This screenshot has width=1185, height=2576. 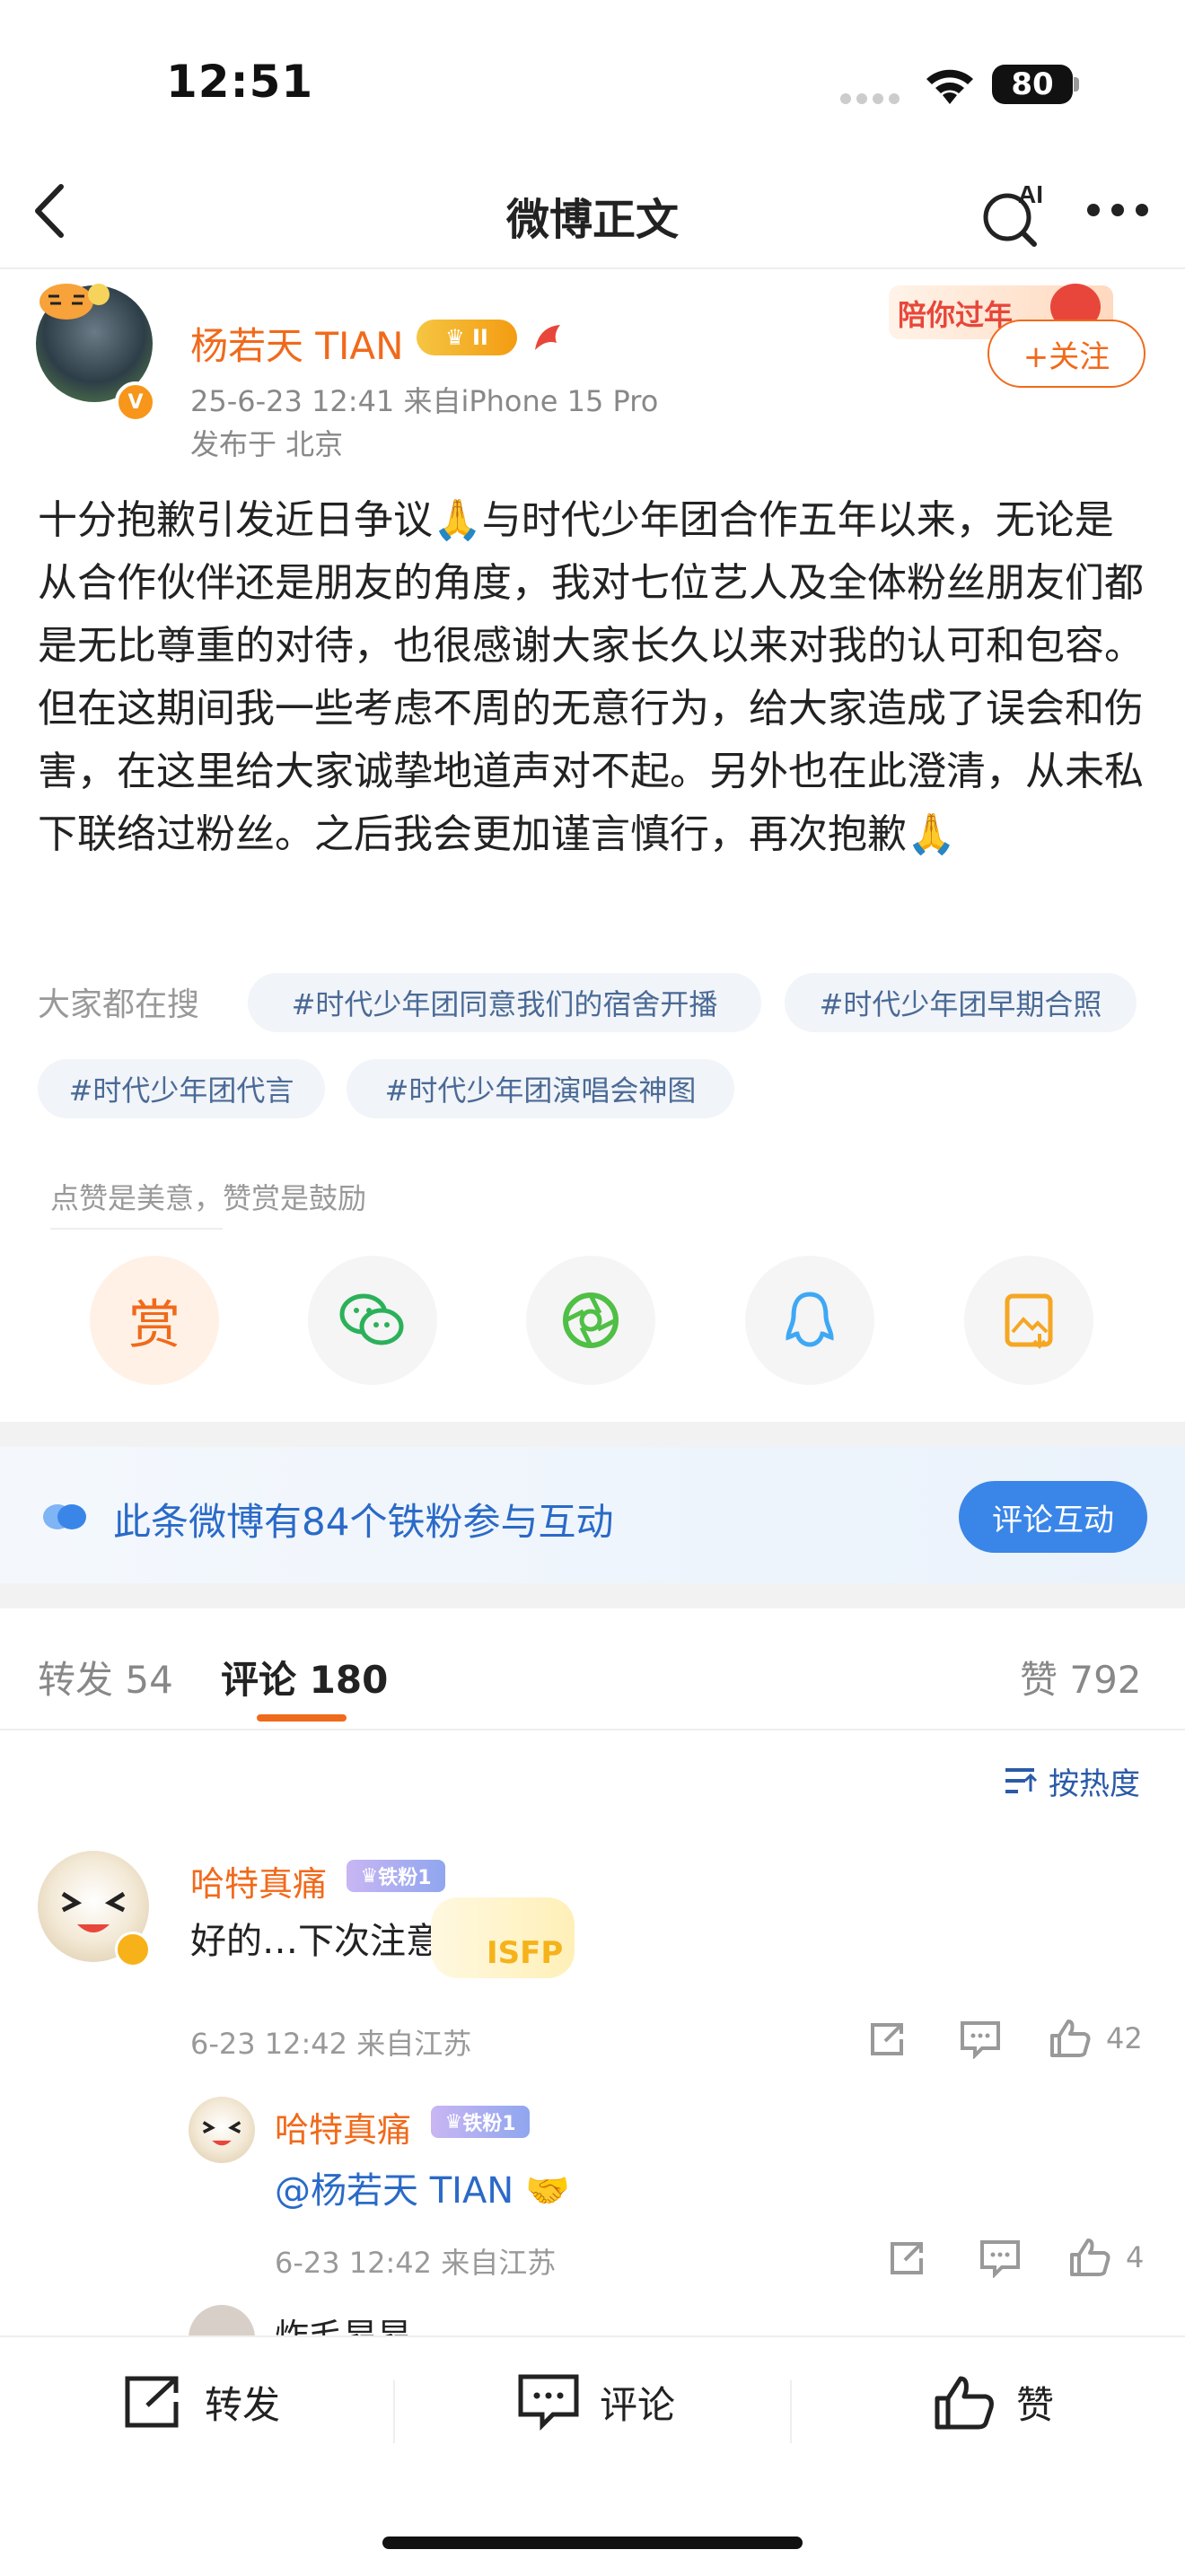 I want to click on follow-button: +关注, so click(x=1067, y=354).